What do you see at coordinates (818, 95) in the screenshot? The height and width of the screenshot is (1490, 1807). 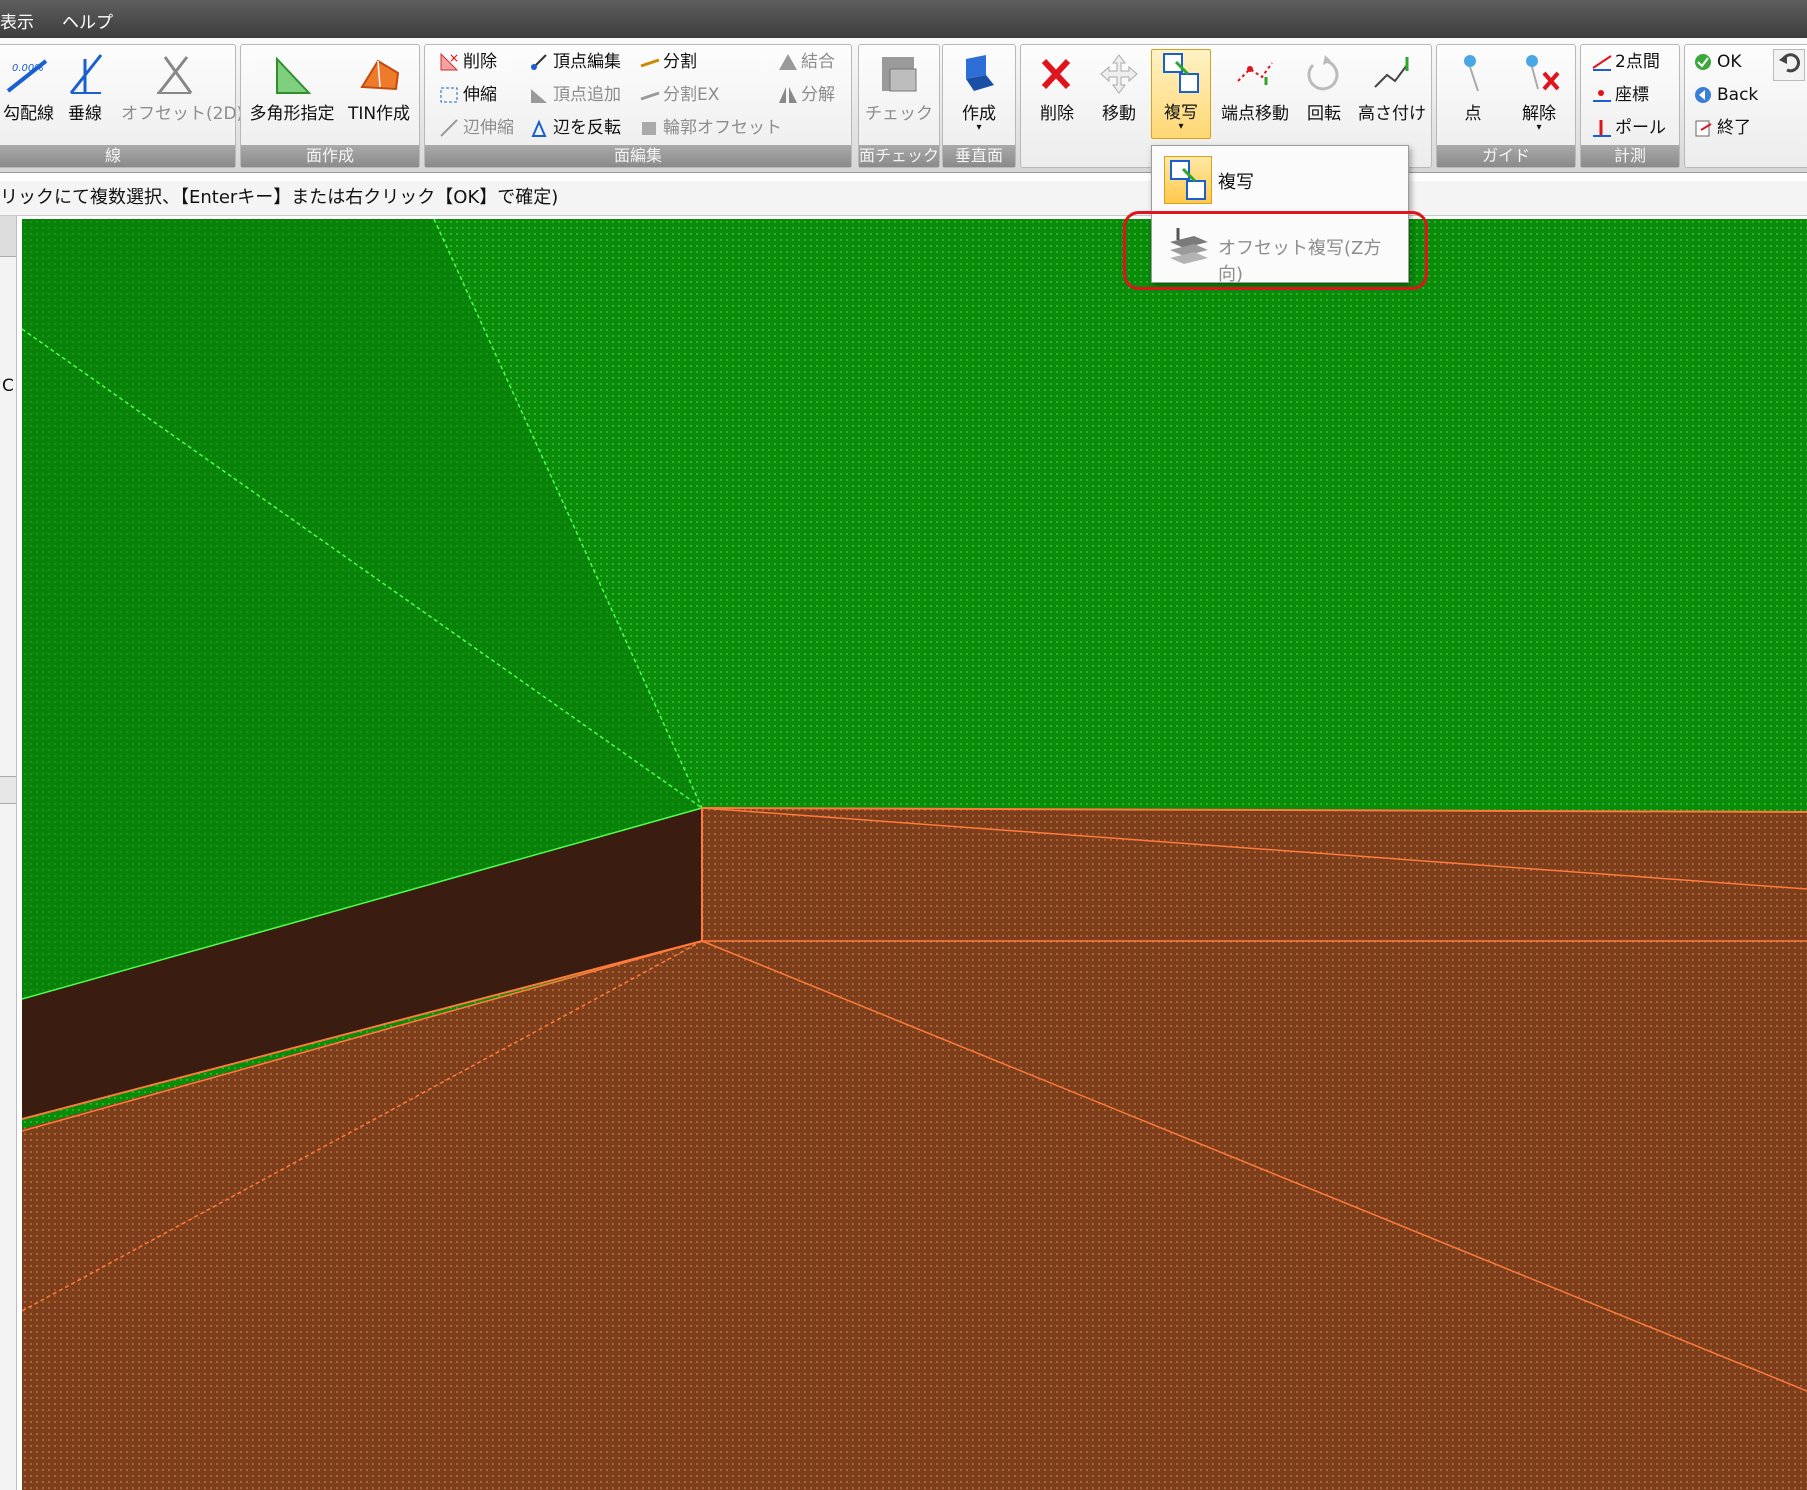 I see `decompose-label: 分解` at bounding box center [818, 95].